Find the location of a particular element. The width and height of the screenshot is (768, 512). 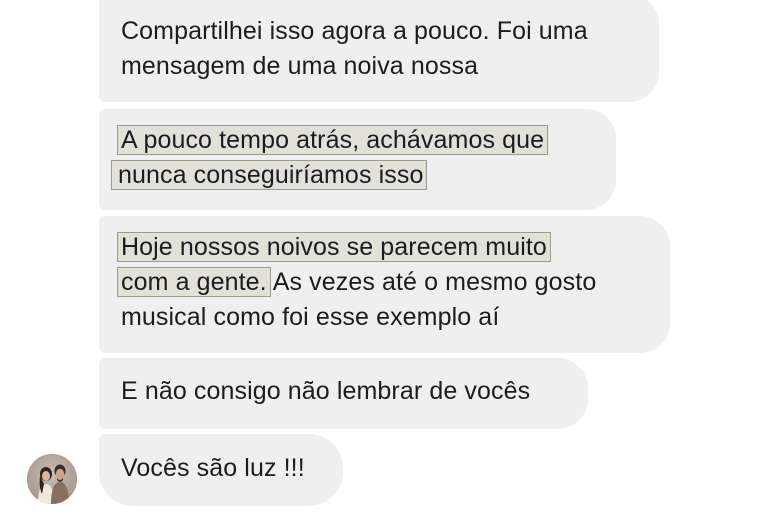

avatar is located at coordinates (52, 479).